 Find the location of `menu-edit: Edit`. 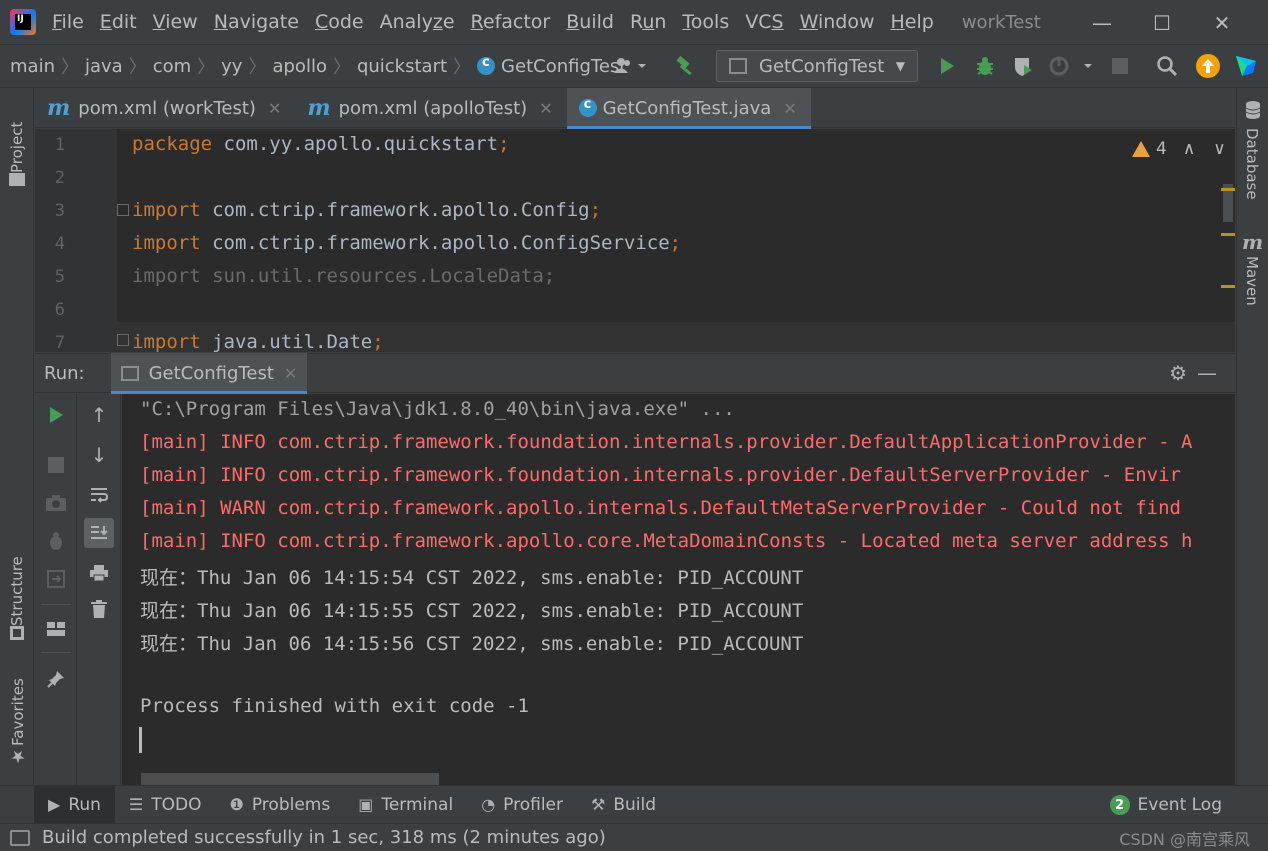

menu-edit: Edit is located at coordinates (118, 22).